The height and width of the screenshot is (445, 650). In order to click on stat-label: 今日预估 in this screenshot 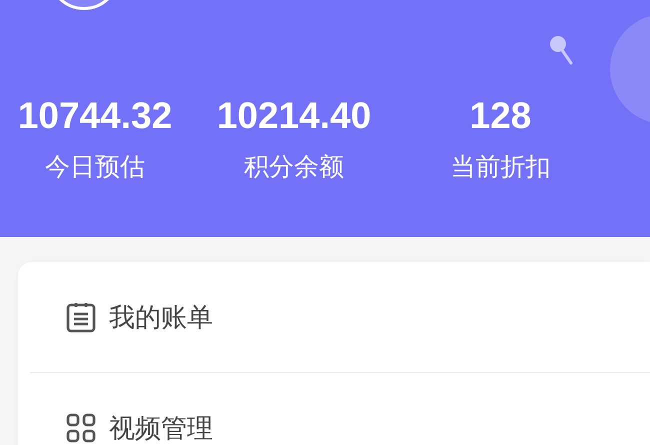, I will do `click(95, 166)`.